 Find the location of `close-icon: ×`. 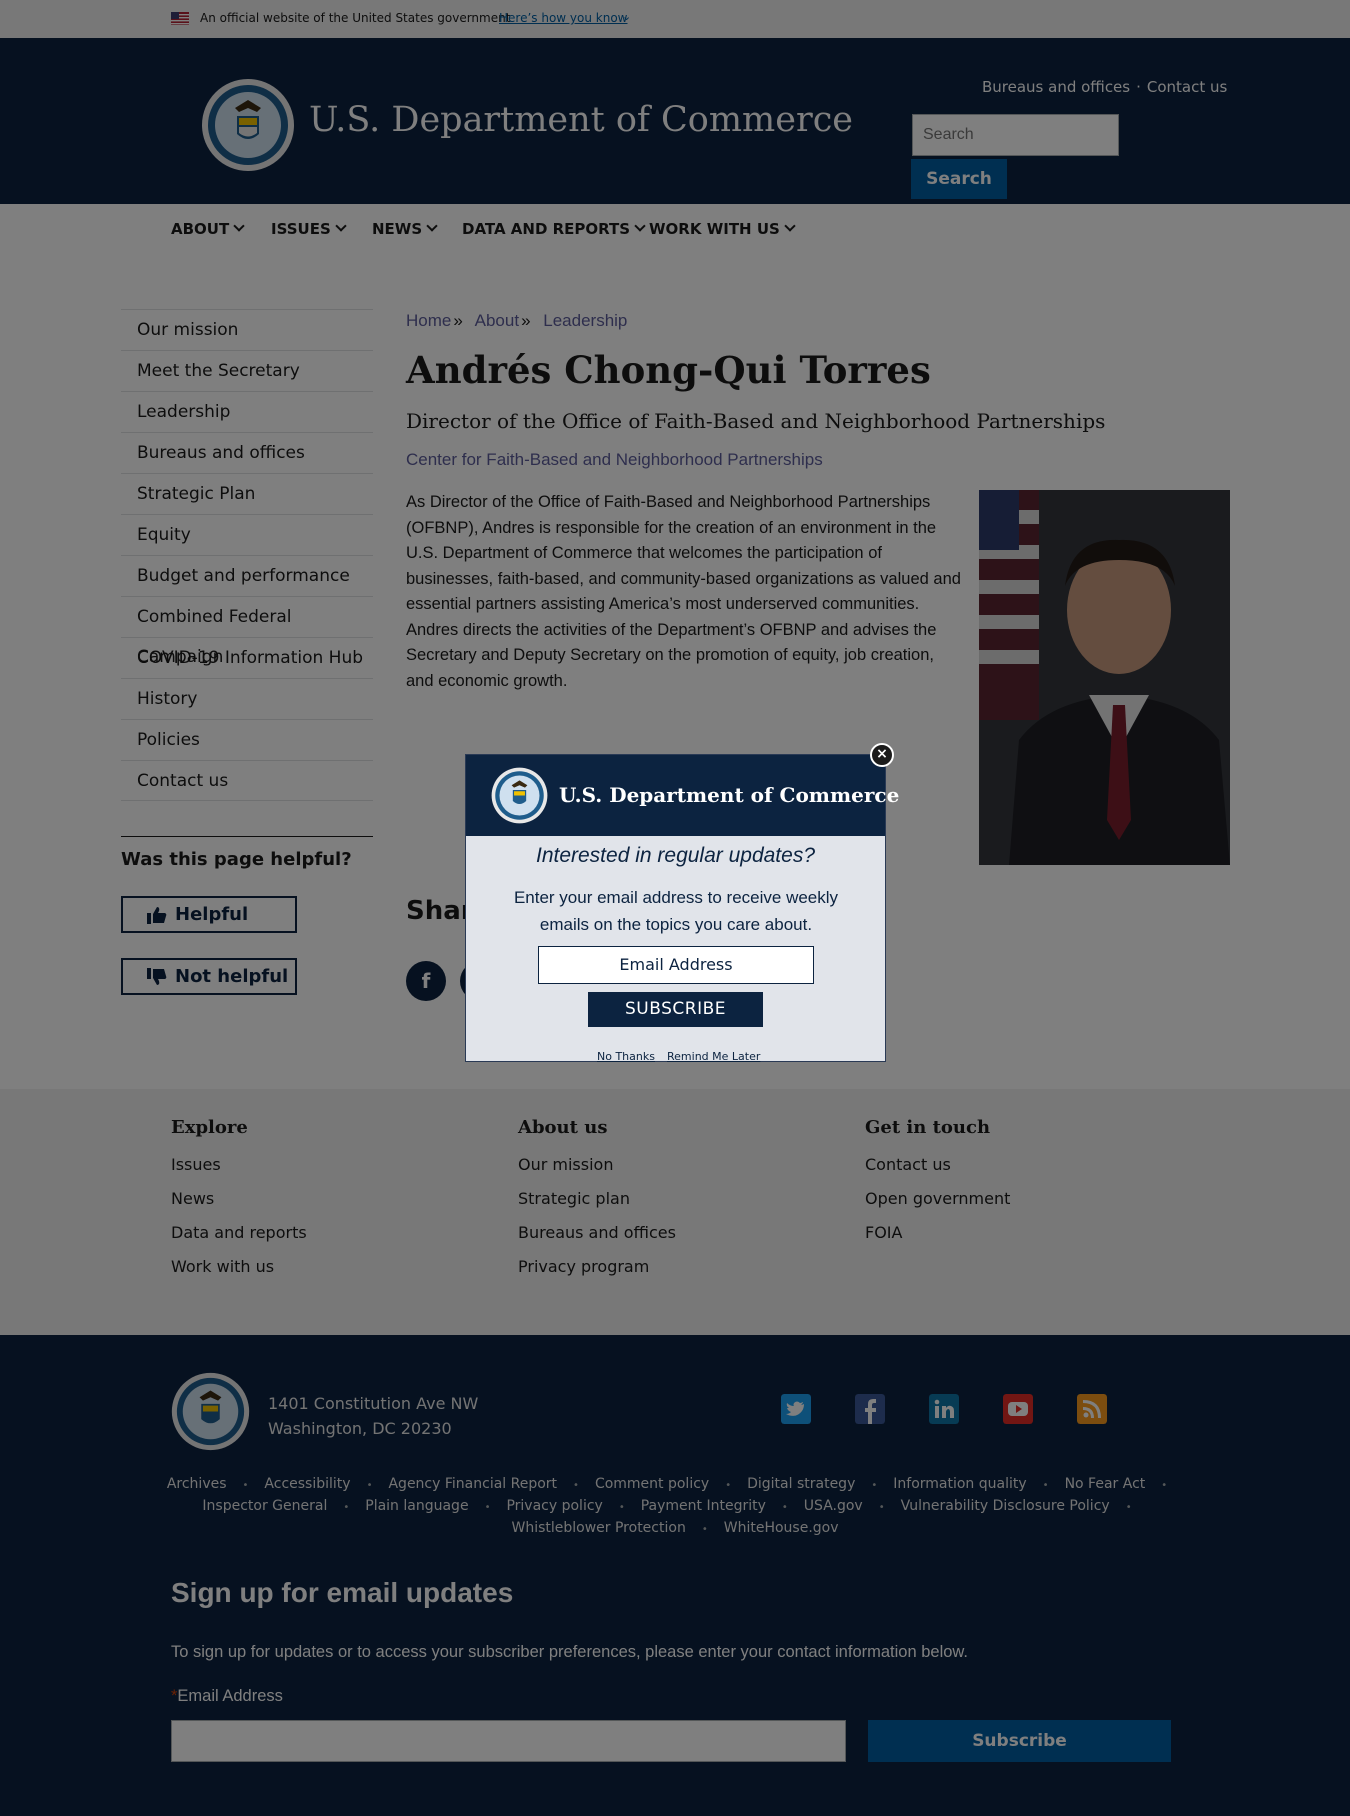

close-icon: × is located at coordinates (882, 755).